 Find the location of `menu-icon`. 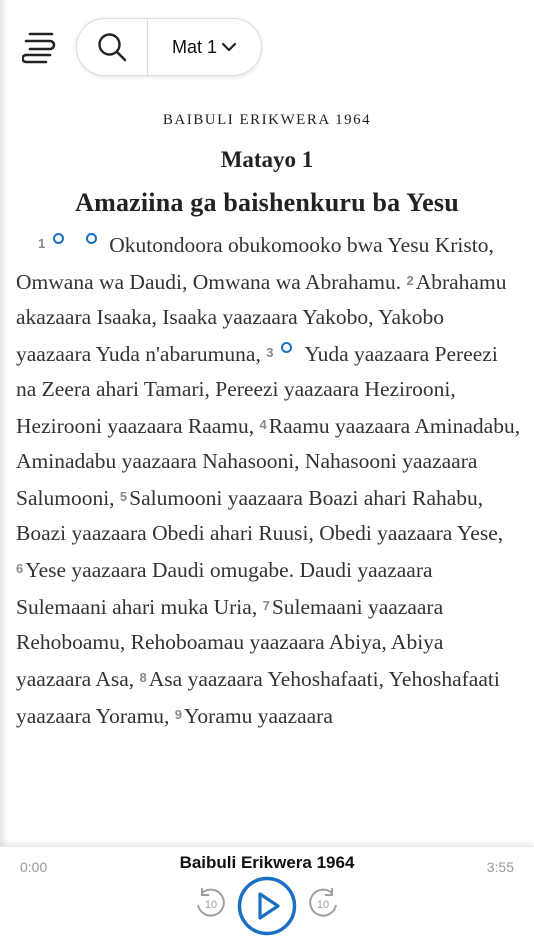

menu-icon is located at coordinates (38, 48).